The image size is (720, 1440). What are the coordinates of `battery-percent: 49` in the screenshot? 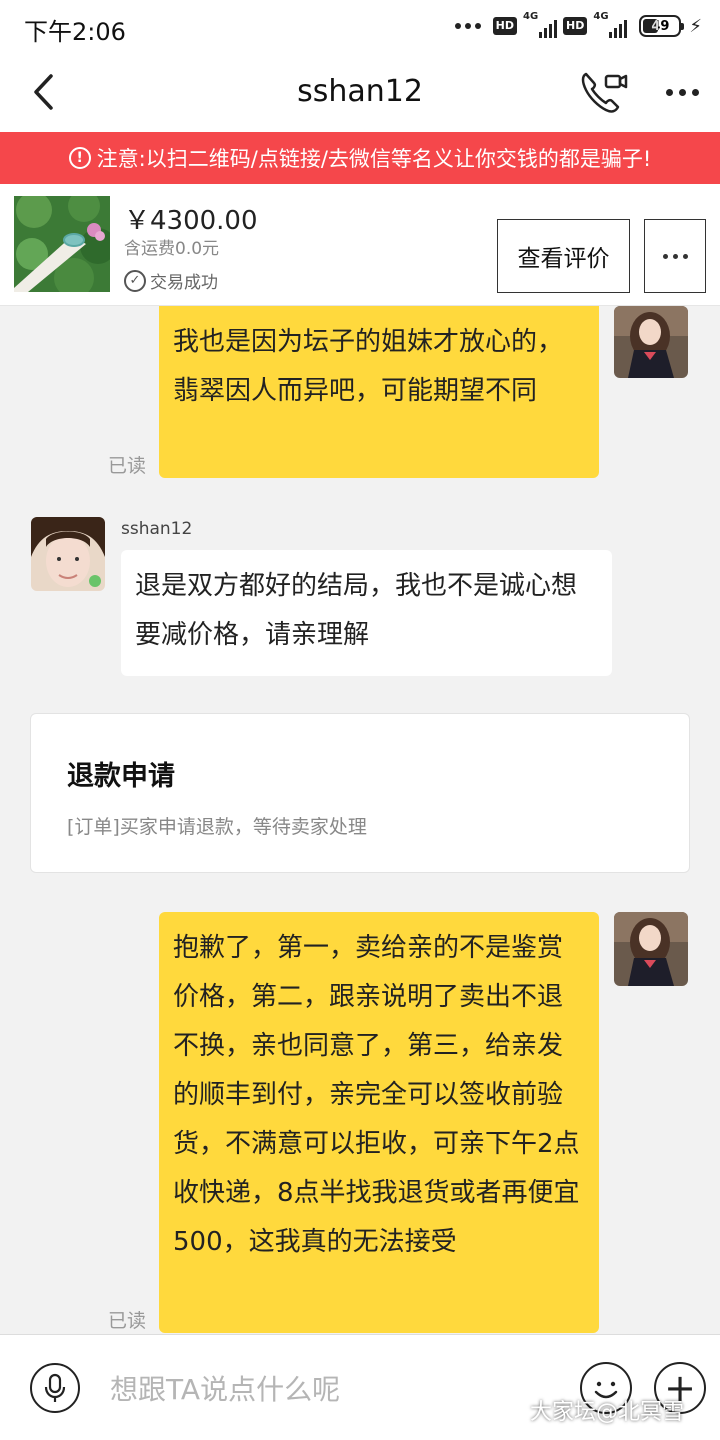 It's located at (660, 26).